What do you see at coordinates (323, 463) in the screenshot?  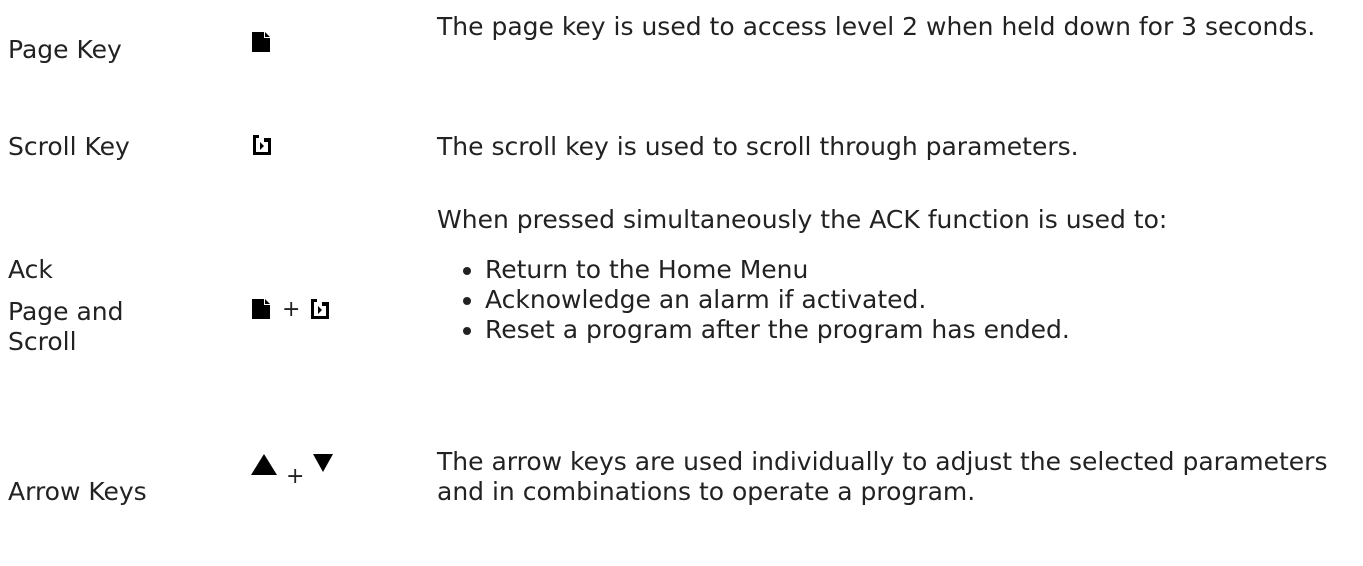 I see `arrow-down-icon` at bounding box center [323, 463].